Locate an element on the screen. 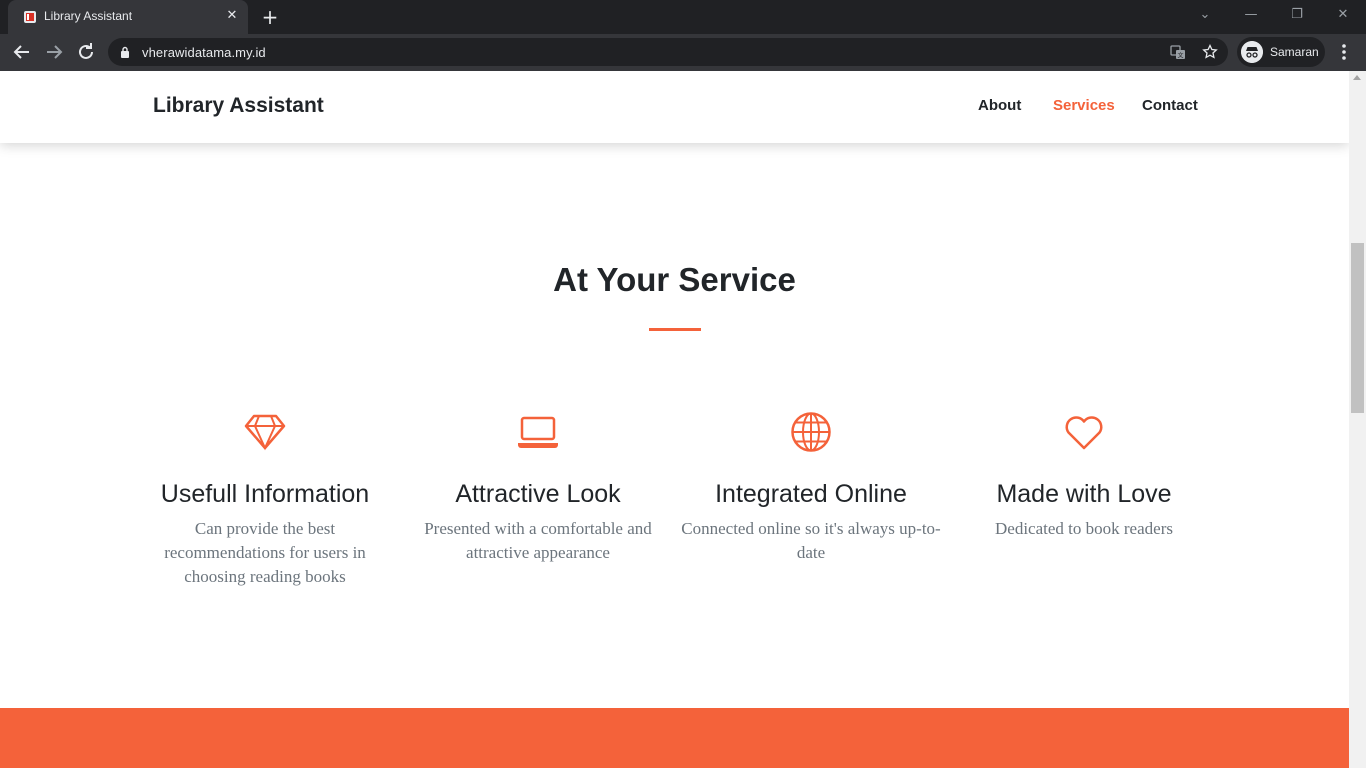 The height and width of the screenshot is (768, 1366). minimize-icon: — is located at coordinates (1251, 15).